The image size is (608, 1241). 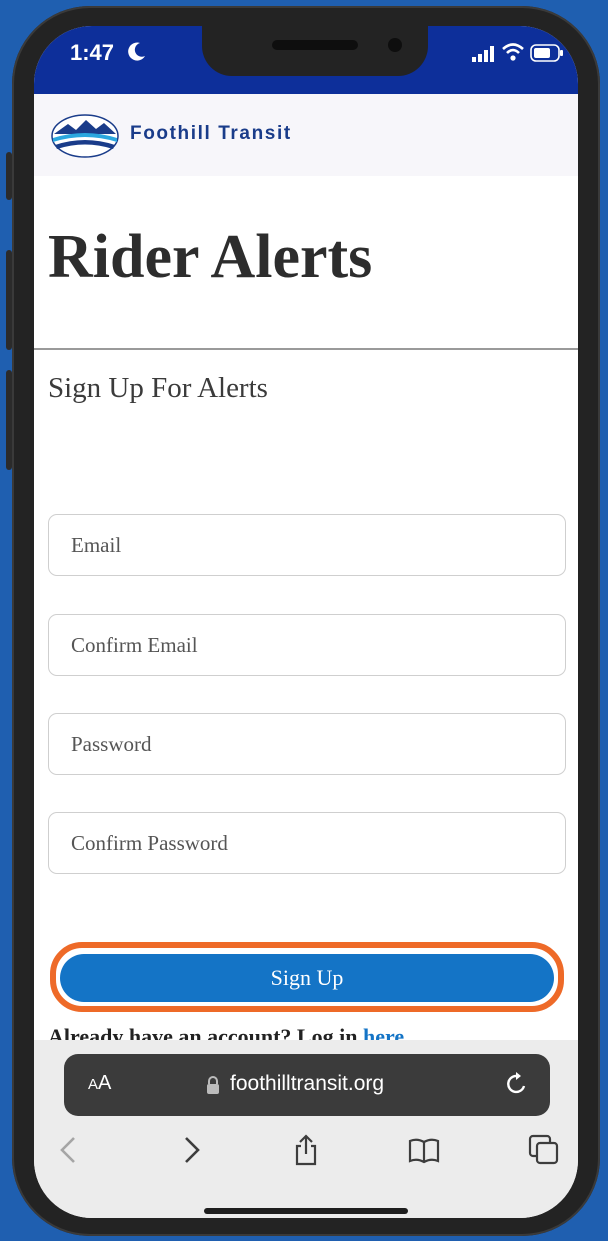 What do you see at coordinates (315, 51) in the screenshot?
I see `notch` at bounding box center [315, 51].